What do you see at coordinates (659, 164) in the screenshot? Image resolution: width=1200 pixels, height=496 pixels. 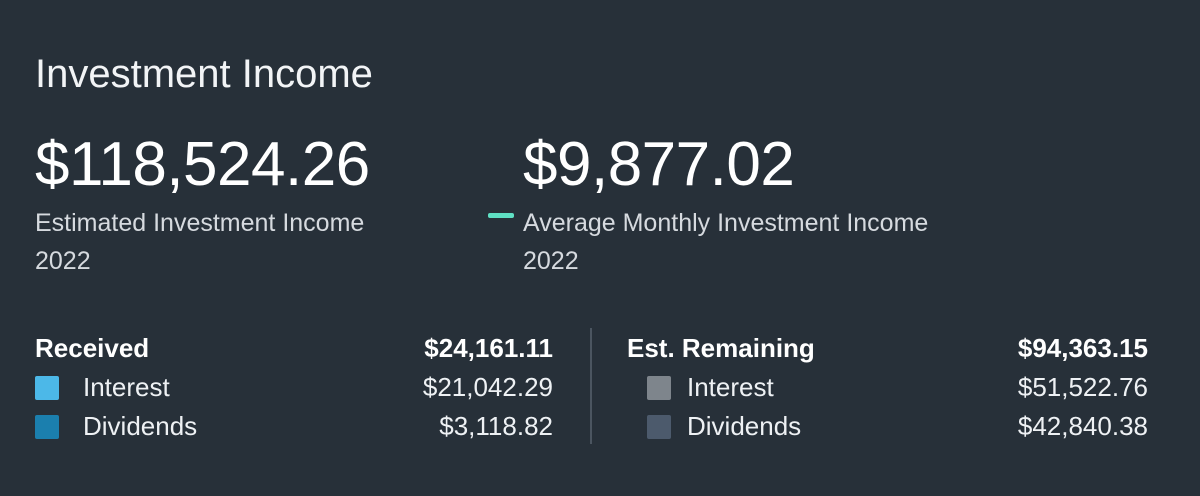 I see `average-monthly-value: $9,877.02` at bounding box center [659, 164].